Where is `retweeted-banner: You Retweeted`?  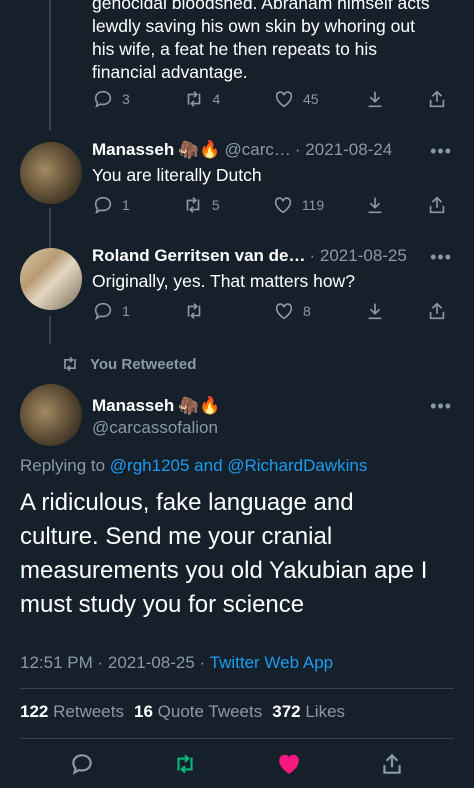 retweeted-banner: You Retweeted is located at coordinates (128, 364).